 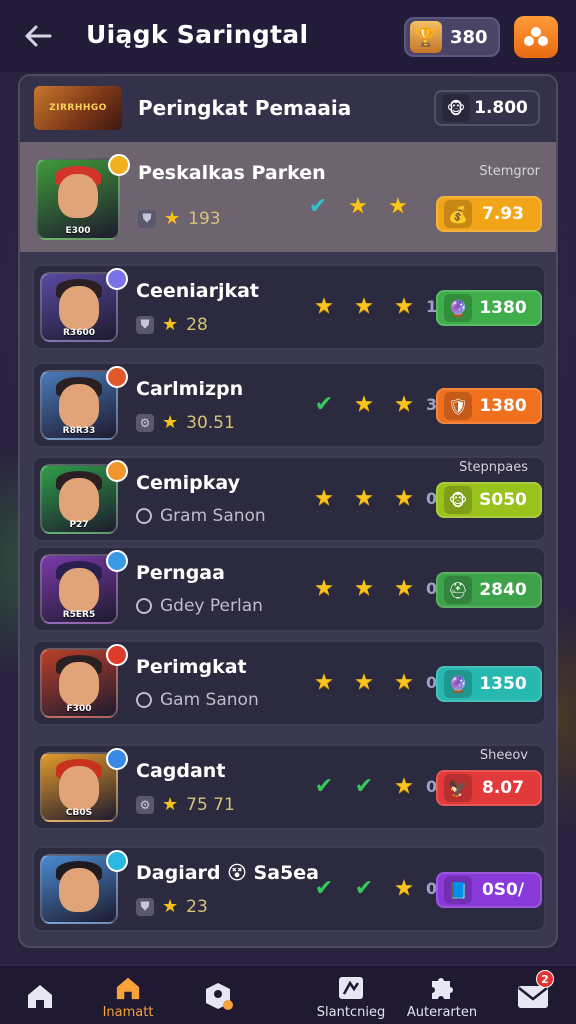 What do you see at coordinates (489, 684) in the screenshot?
I see `reward-pill: 🔮 1350` at bounding box center [489, 684].